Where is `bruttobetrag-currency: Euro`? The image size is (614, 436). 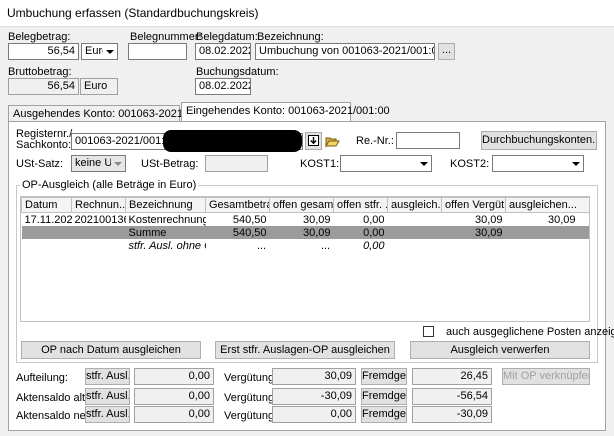
bruttobetrag-currency: Euro is located at coordinates (99, 86).